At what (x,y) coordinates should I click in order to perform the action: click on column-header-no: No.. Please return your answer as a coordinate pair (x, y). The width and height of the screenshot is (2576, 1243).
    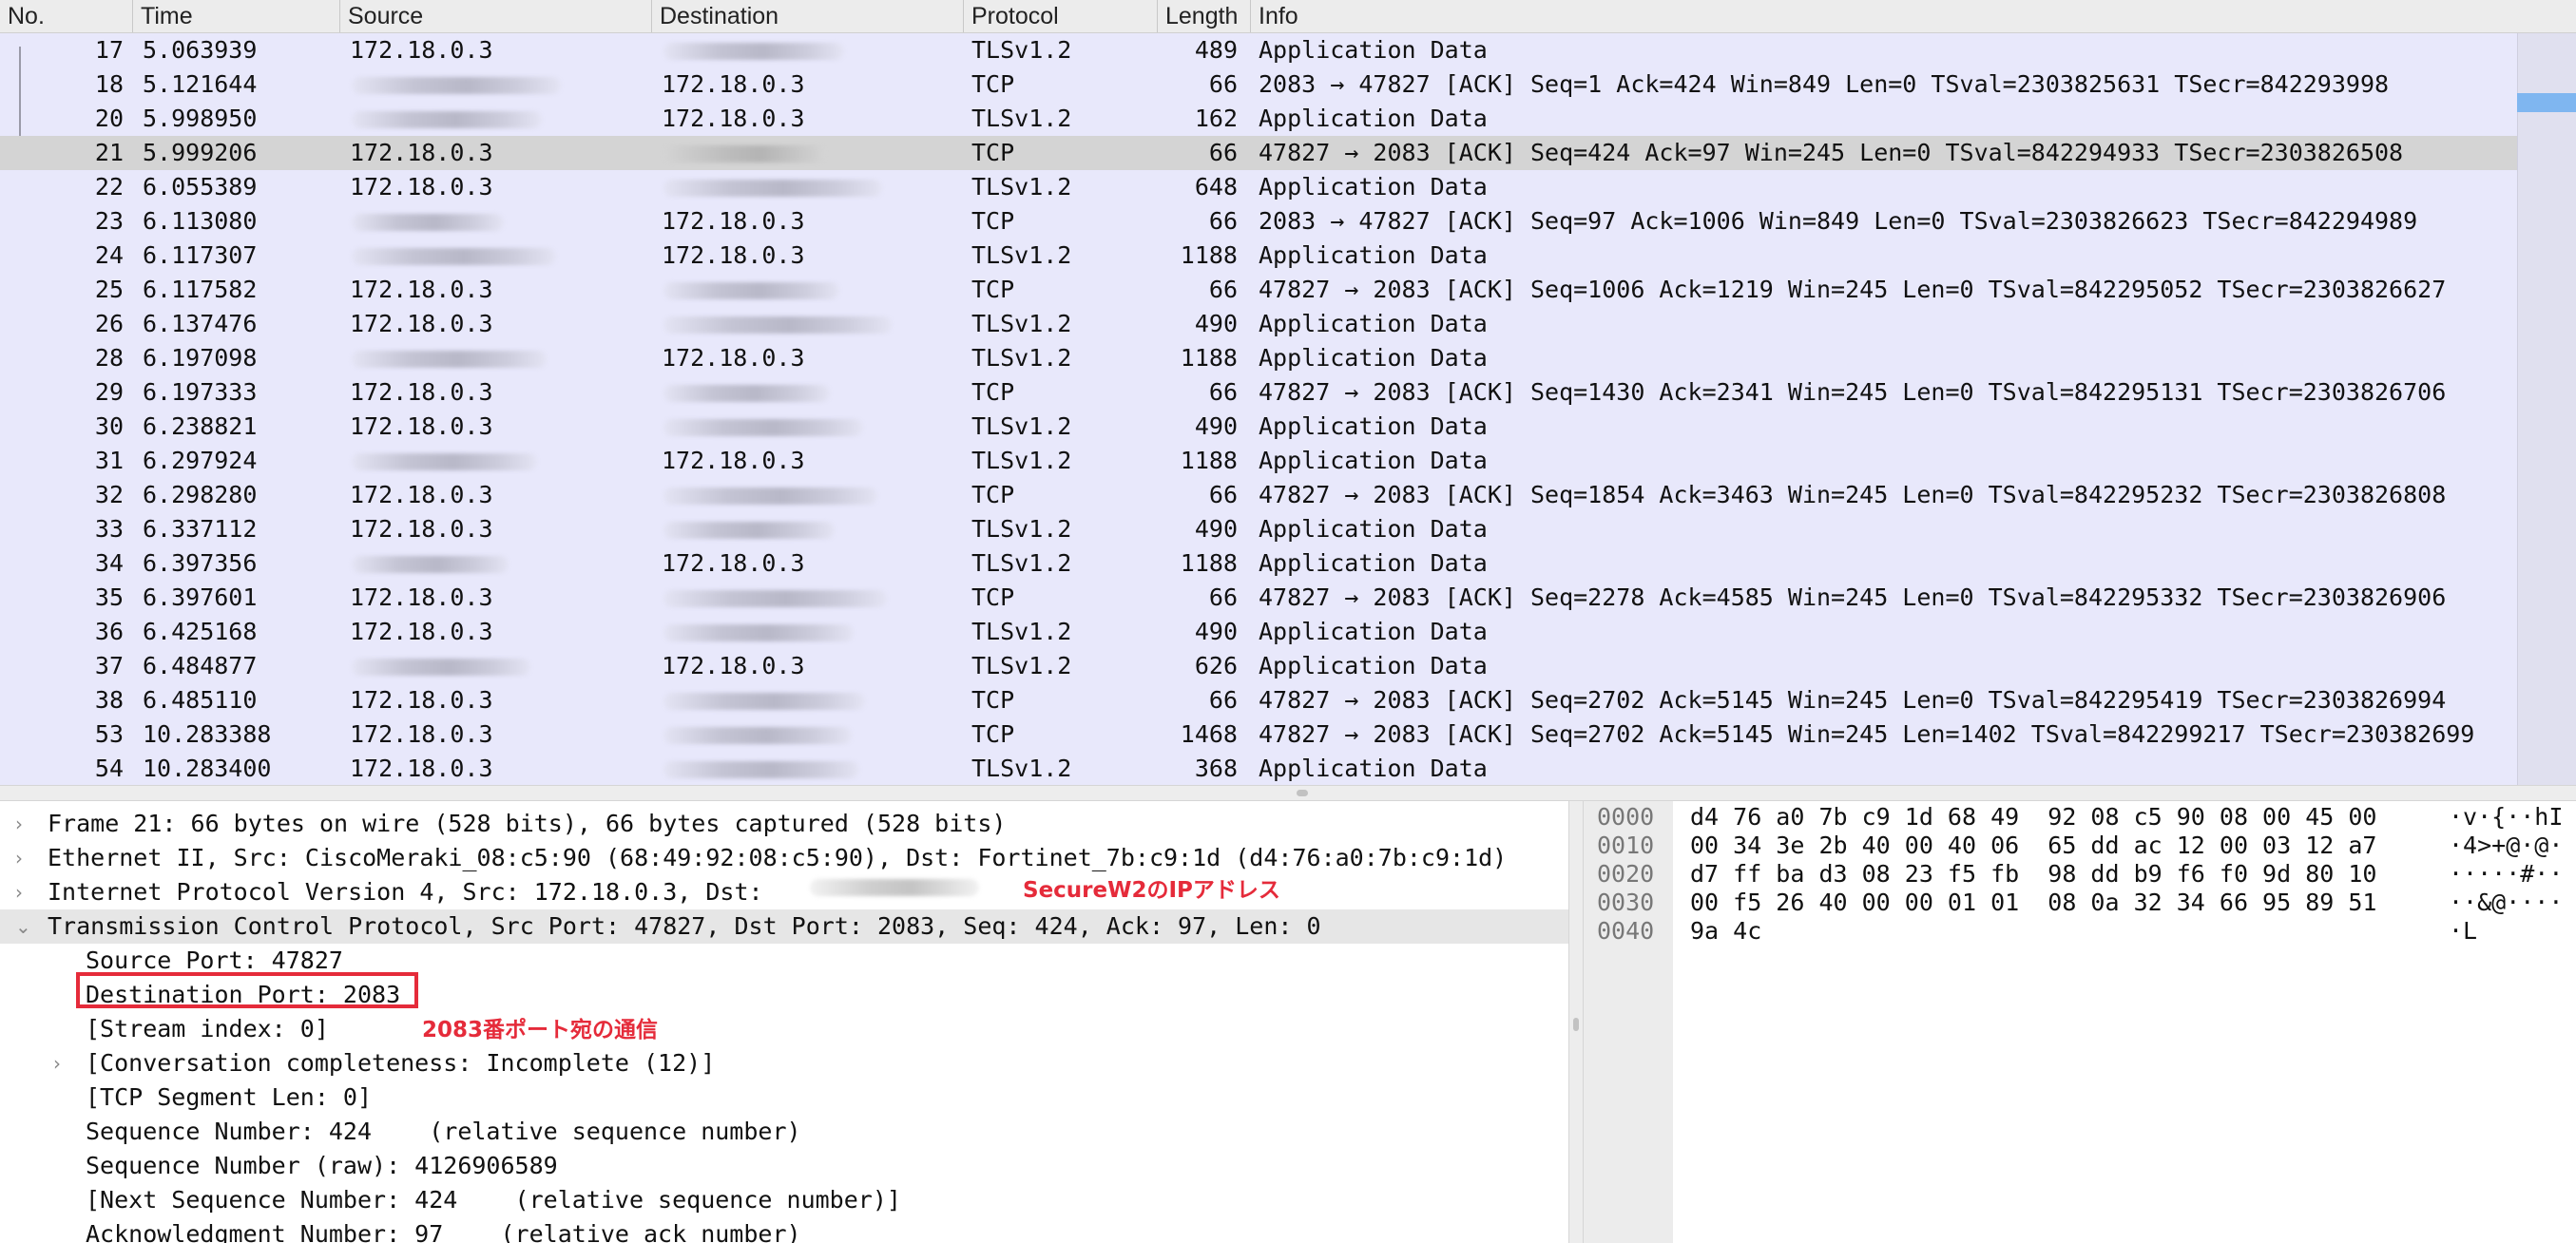
    Looking at the image, I should click on (66, 16).